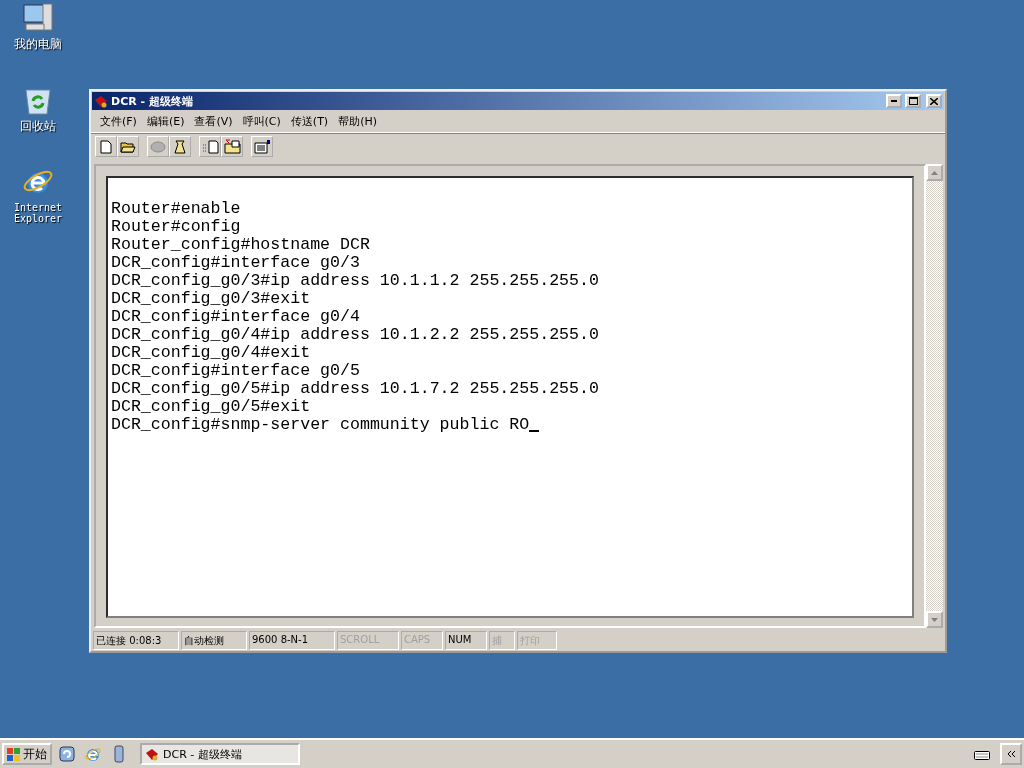 This screenshot has width=1024, height=768. I want to click on desktop-icon-label: 我的电脑, so click(38, 45).